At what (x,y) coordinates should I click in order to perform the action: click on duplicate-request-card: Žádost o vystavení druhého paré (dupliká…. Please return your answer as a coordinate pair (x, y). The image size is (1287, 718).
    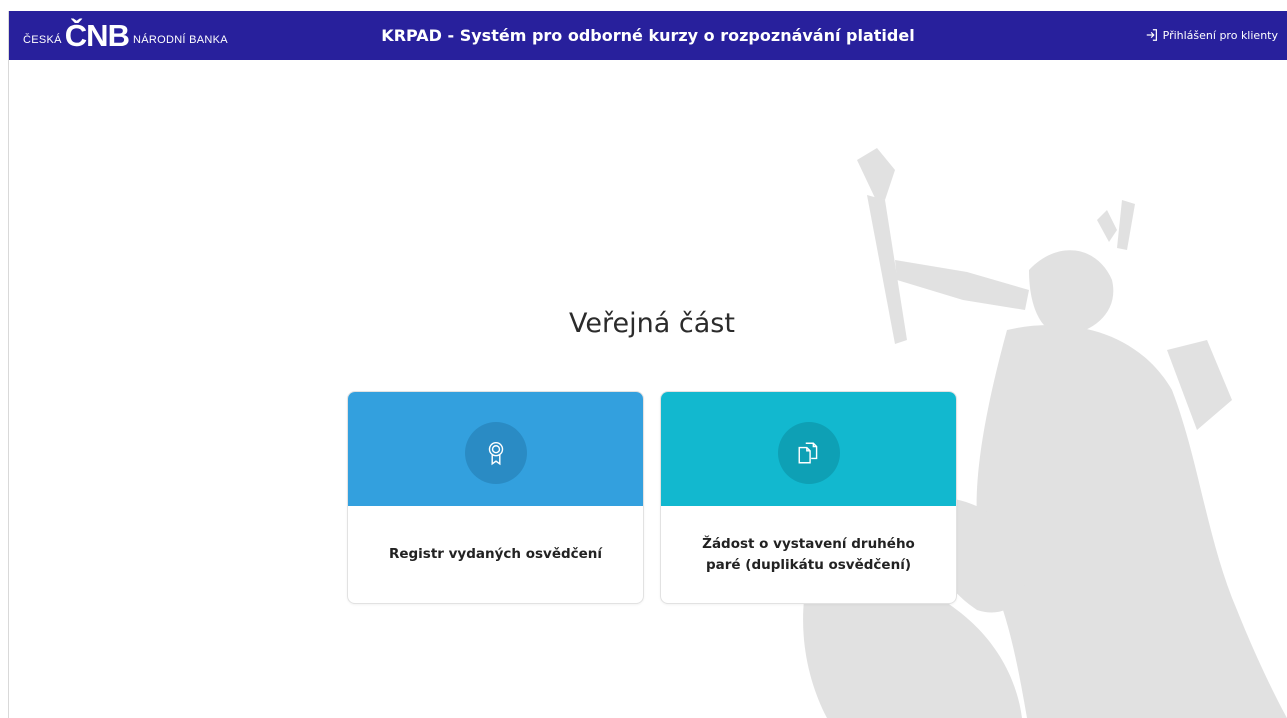
    Looking at the image, I should click on (808, 497).